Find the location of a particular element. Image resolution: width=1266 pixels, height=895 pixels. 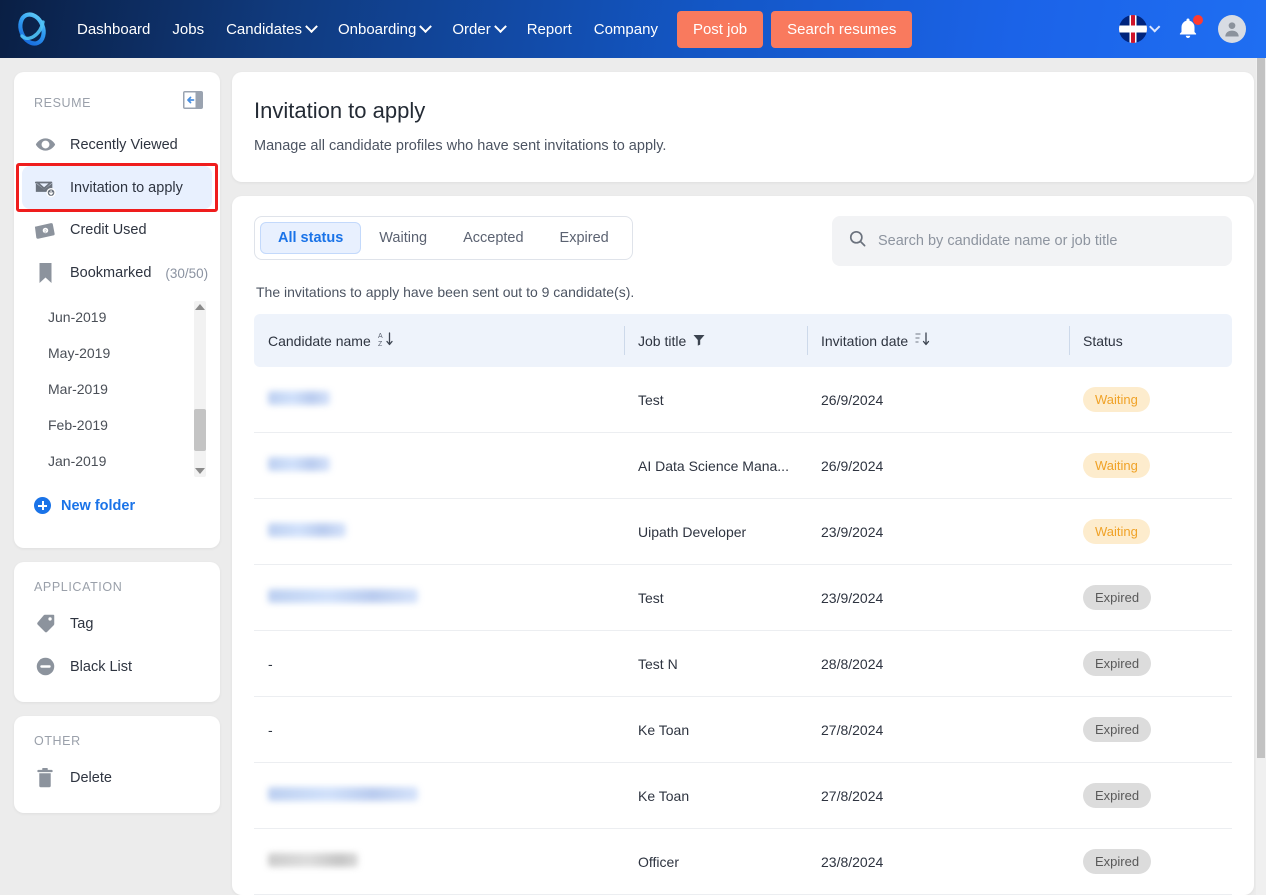

nav-link-jobs: Jobs is located at coordinates (188, 29).